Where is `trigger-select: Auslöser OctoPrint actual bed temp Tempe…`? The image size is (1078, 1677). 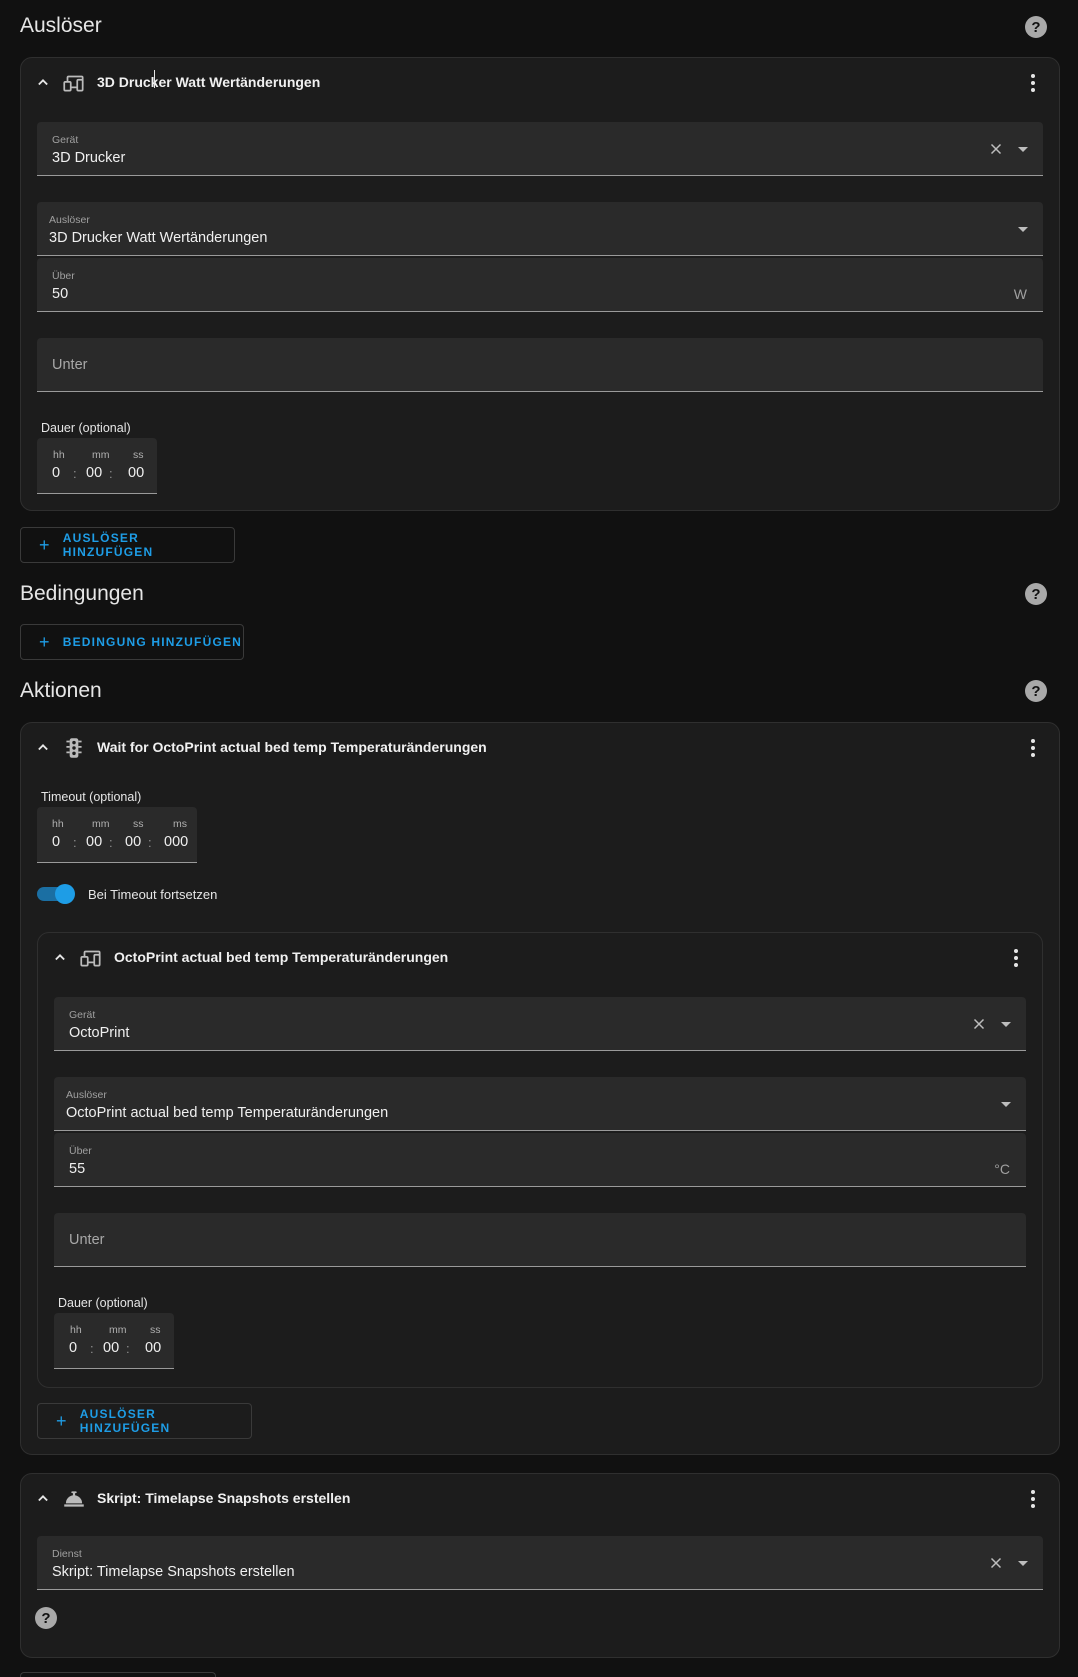
trigger-select: Auslöser OctoPrint actual bed temp Tempe… is located at coordinates (540, 1104).